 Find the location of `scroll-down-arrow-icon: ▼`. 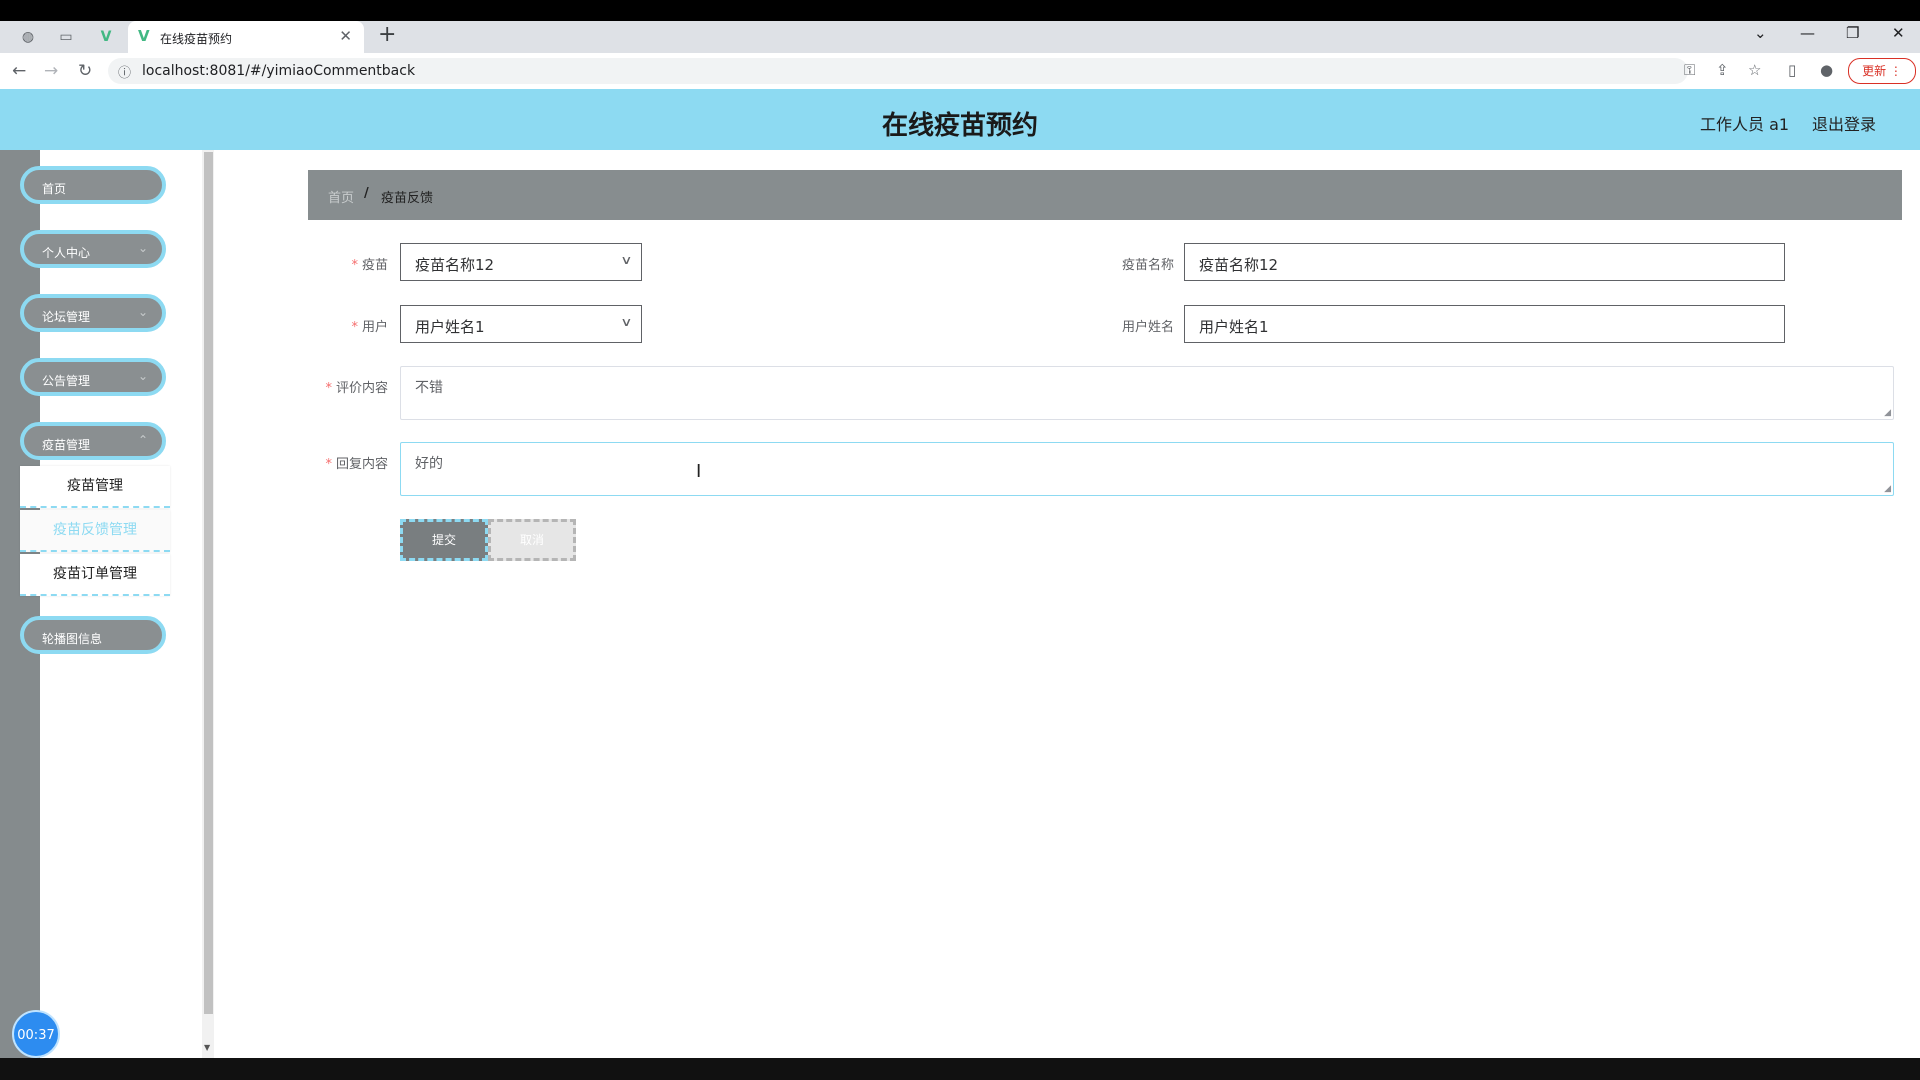

scroll-down-arrow-icon: ▼ is located at coordinates (207, 1047).